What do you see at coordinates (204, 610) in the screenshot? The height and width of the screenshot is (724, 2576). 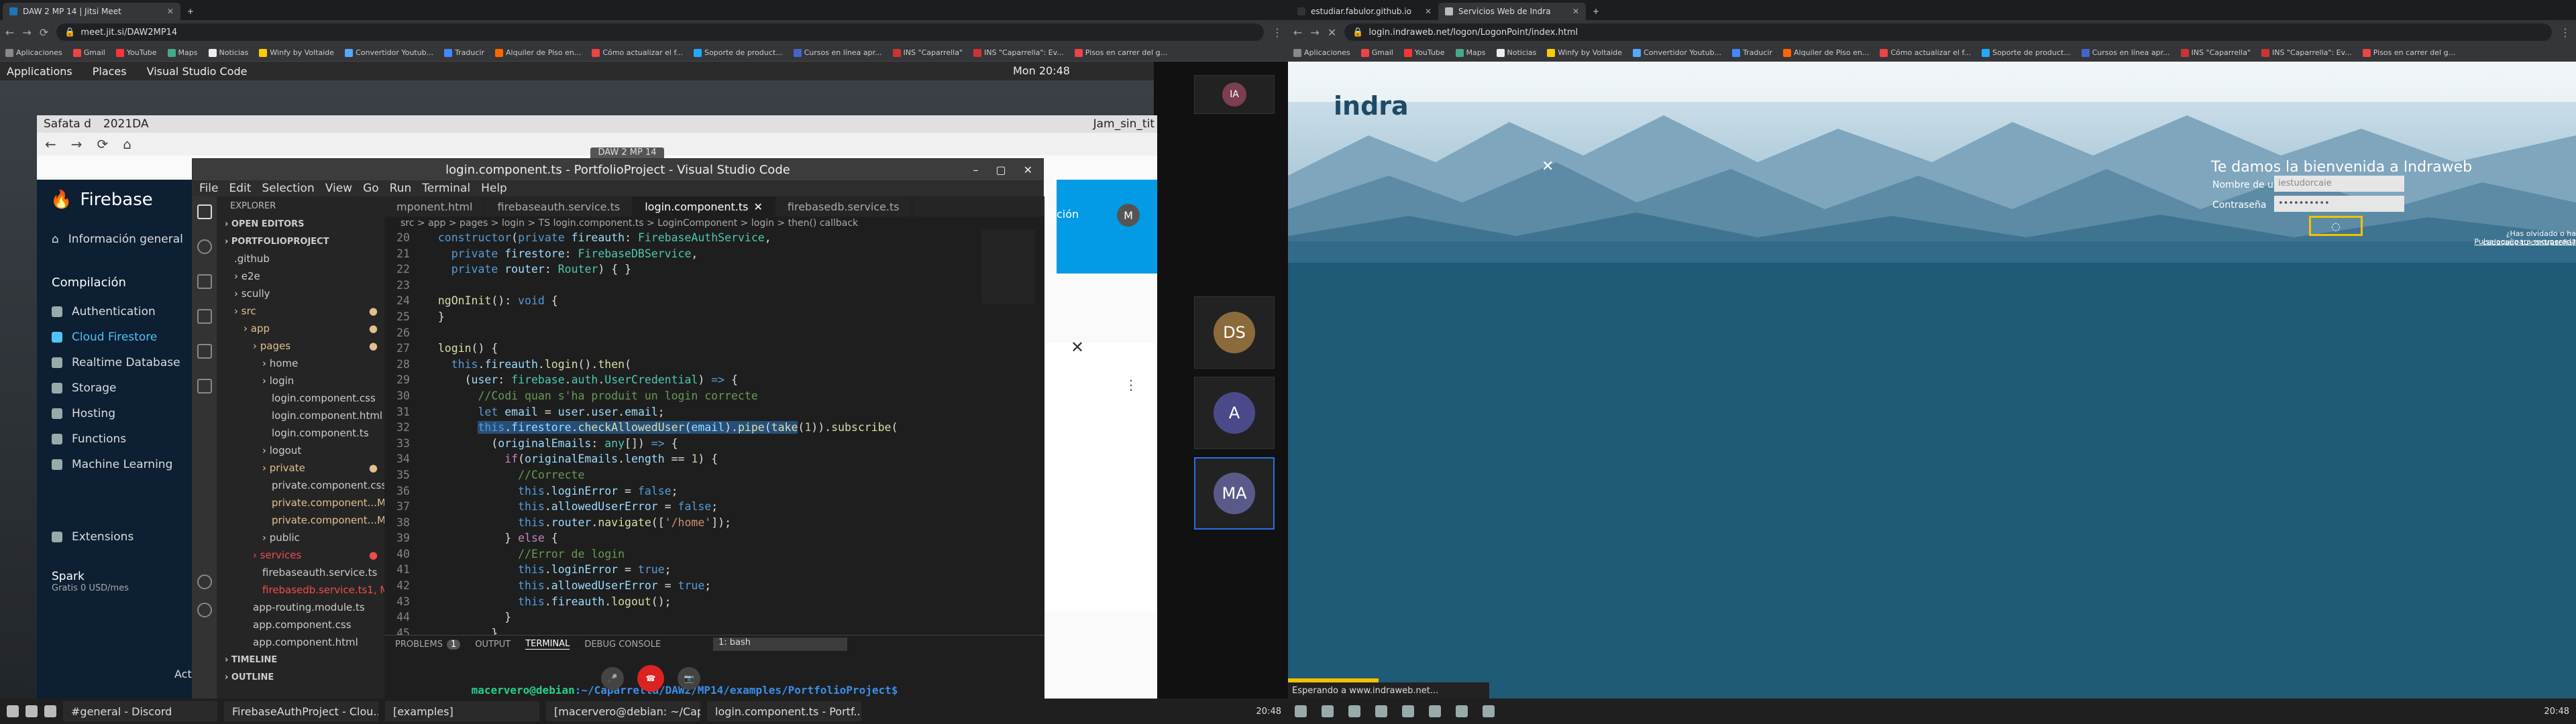 I see `settings-gear-icon` at bounding box center [204, 610].